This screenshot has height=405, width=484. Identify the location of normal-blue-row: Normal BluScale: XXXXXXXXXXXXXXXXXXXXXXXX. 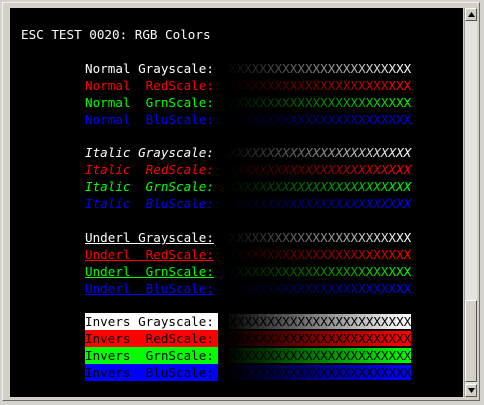
(236, 119).